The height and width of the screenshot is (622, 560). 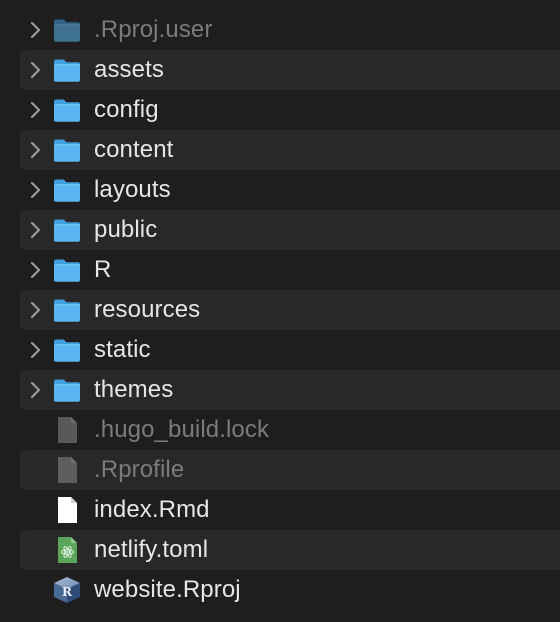 I want to click on folder-row: .Rproj.user, so click(x=290, y=30).